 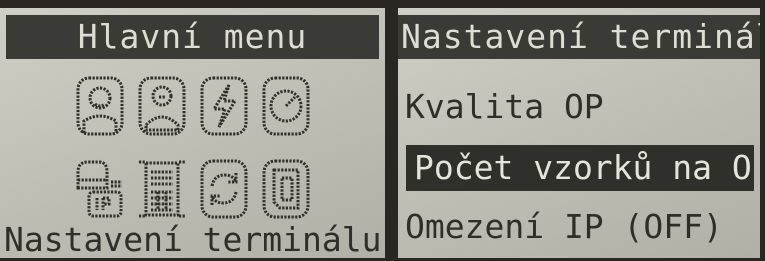 What do you see at coordinates (581, 227) in the screenshot?
I see `menu-item-ip-restriction: Omezení IP (OFF)` at bounding box center [581, 227].